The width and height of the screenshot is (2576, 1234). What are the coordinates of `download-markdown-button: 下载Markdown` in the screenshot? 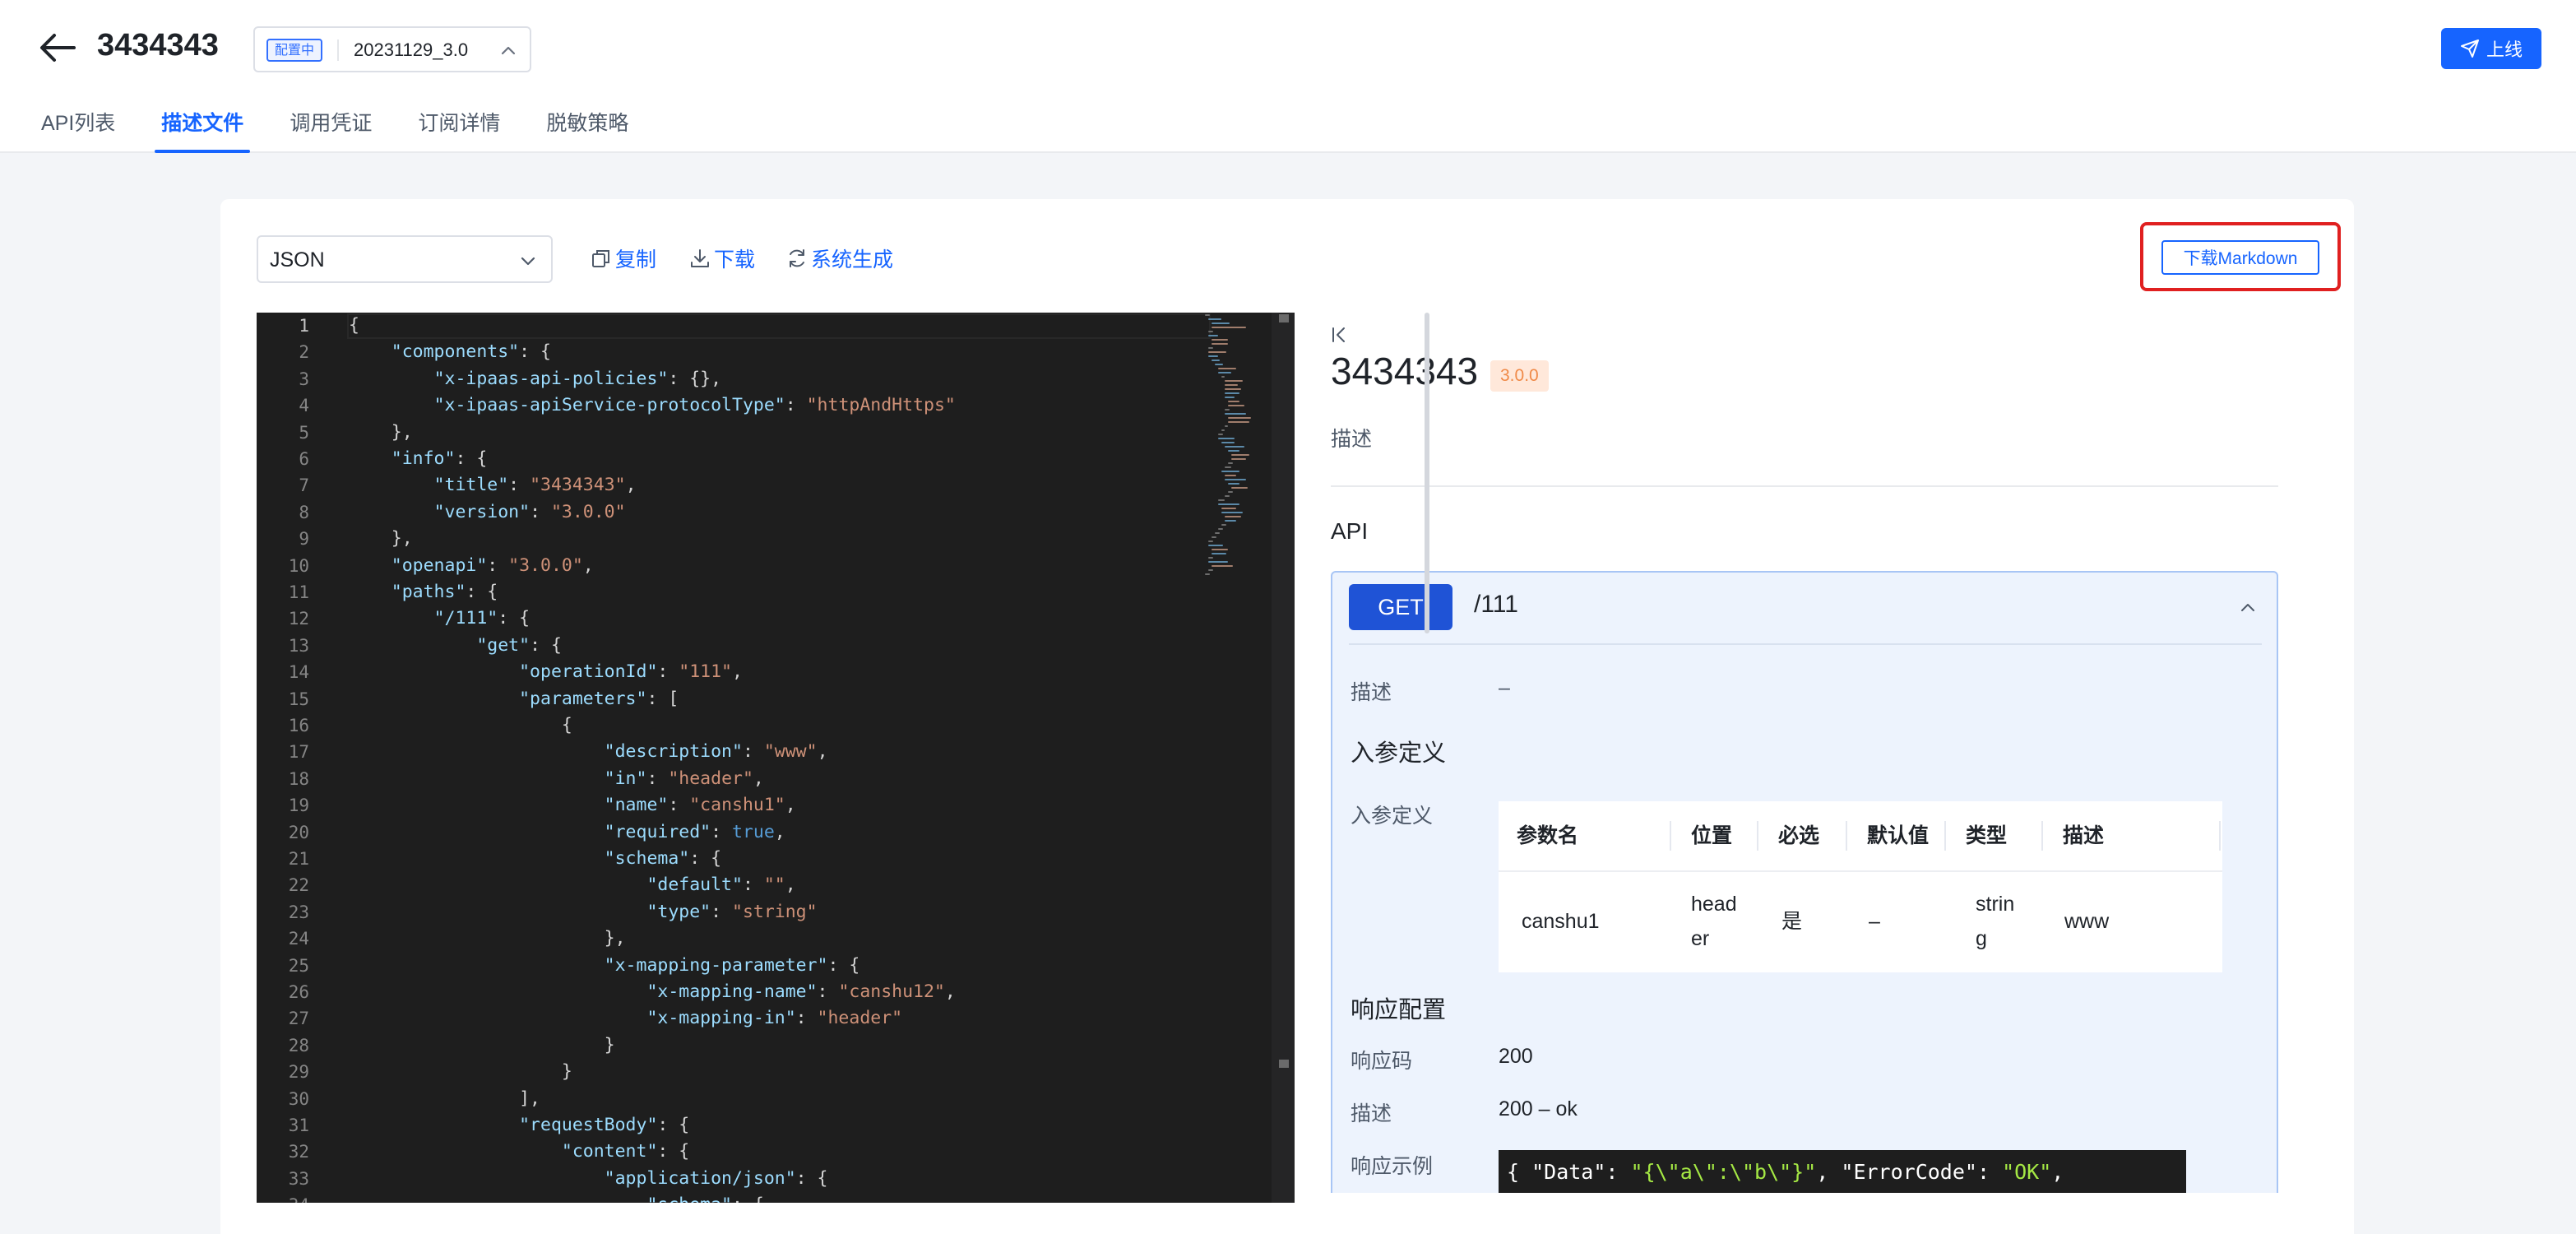 It's located at (2240, 257).